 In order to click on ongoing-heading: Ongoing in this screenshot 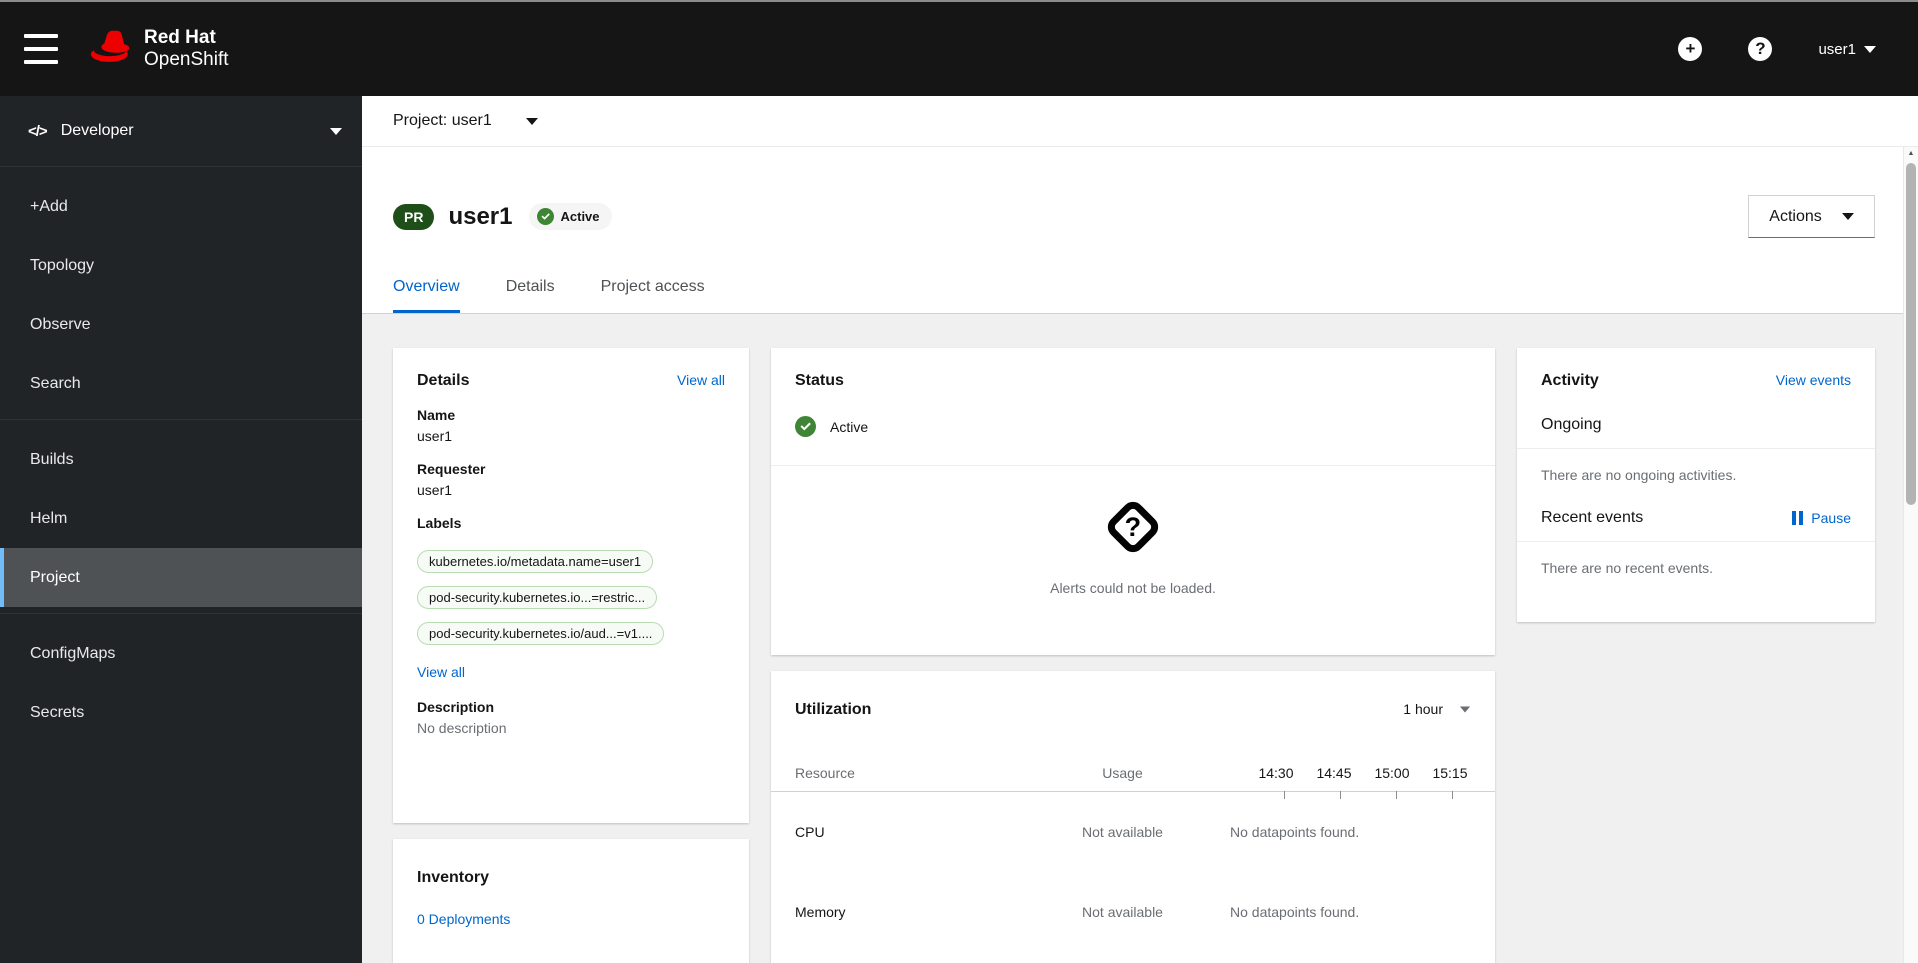, I will do `click(1571, 424)`.